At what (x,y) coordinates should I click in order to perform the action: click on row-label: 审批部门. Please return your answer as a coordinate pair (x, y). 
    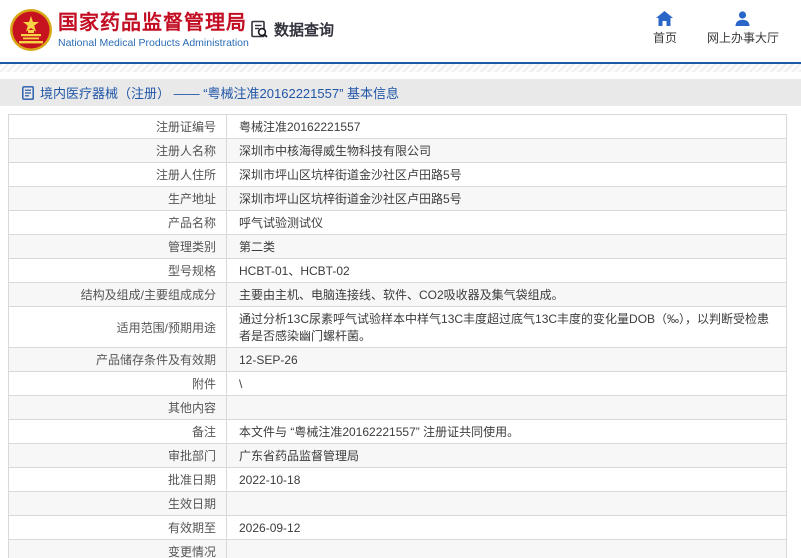
    Looking at the image, I should click on (191, 456).